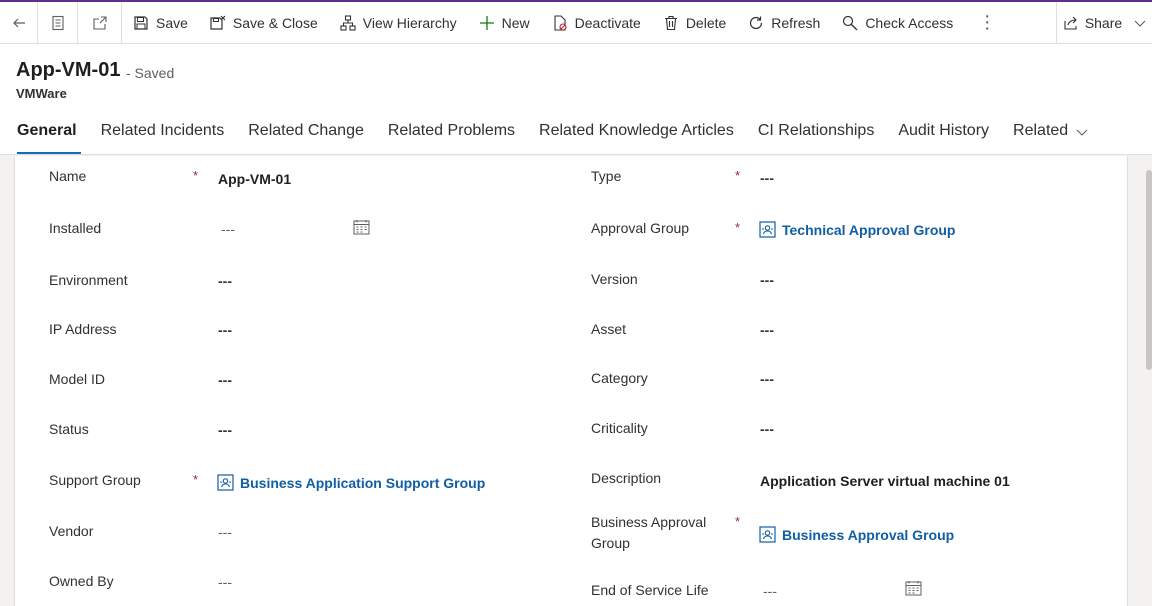  Describe the element at coordinates (348, 22) in the screenshot. I see `hierarchy-icon` at that location.